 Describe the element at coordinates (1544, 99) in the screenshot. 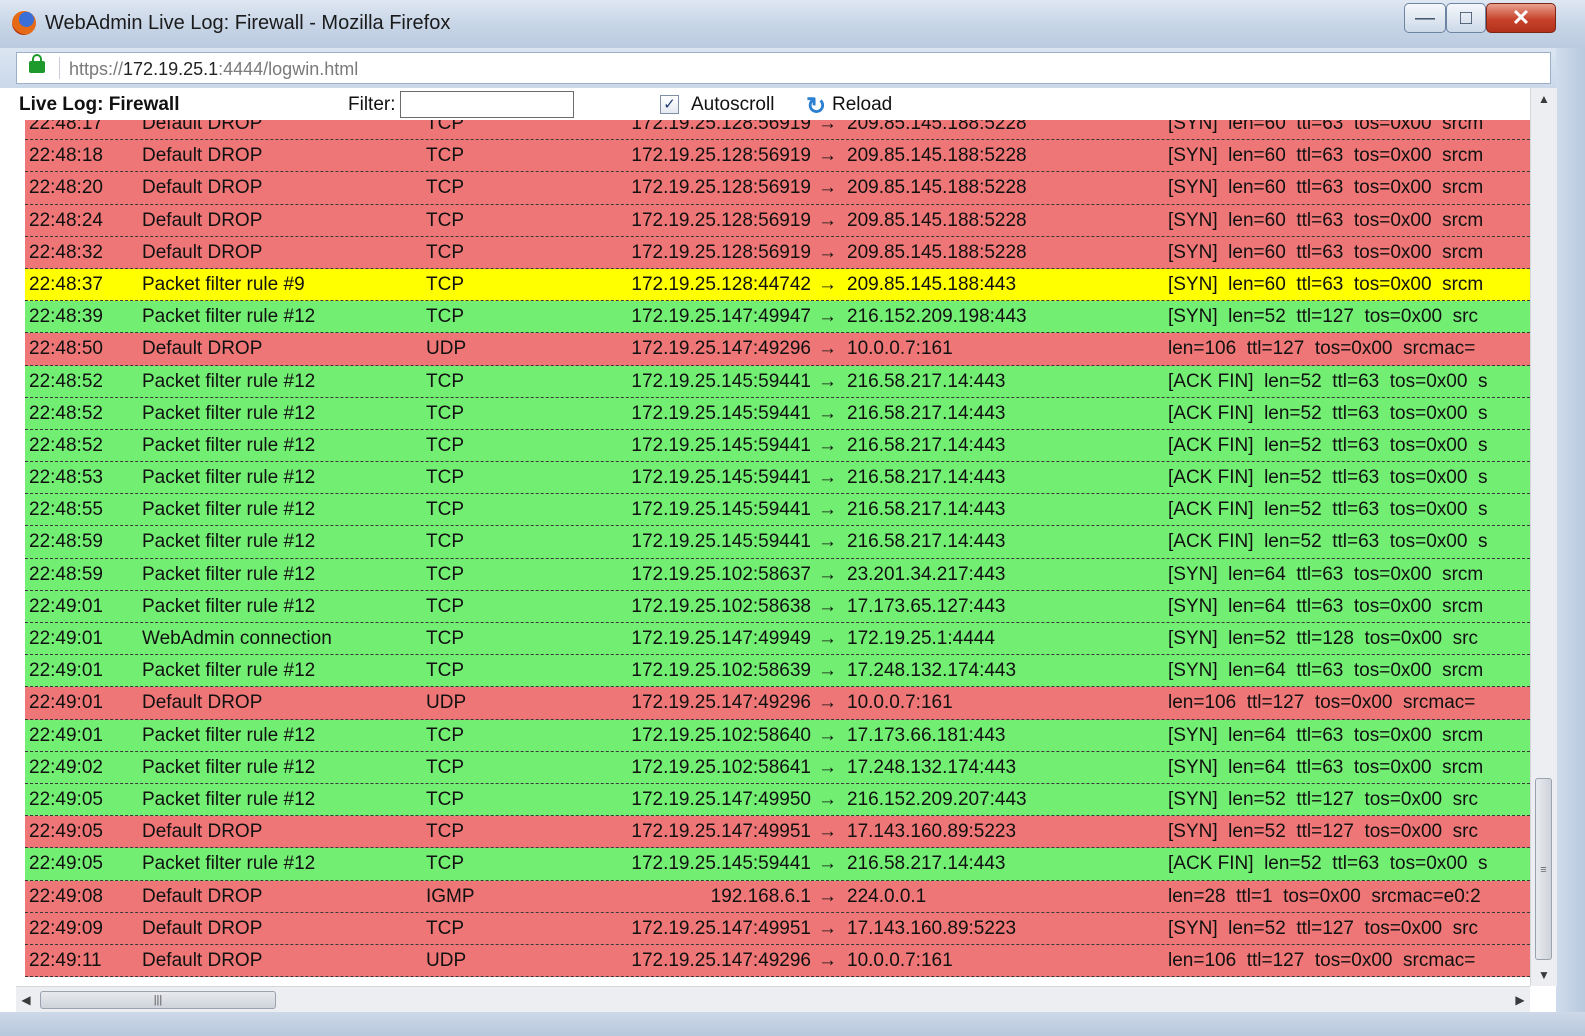

I see `scroll-up-arrow-icon: ▲` at that location.